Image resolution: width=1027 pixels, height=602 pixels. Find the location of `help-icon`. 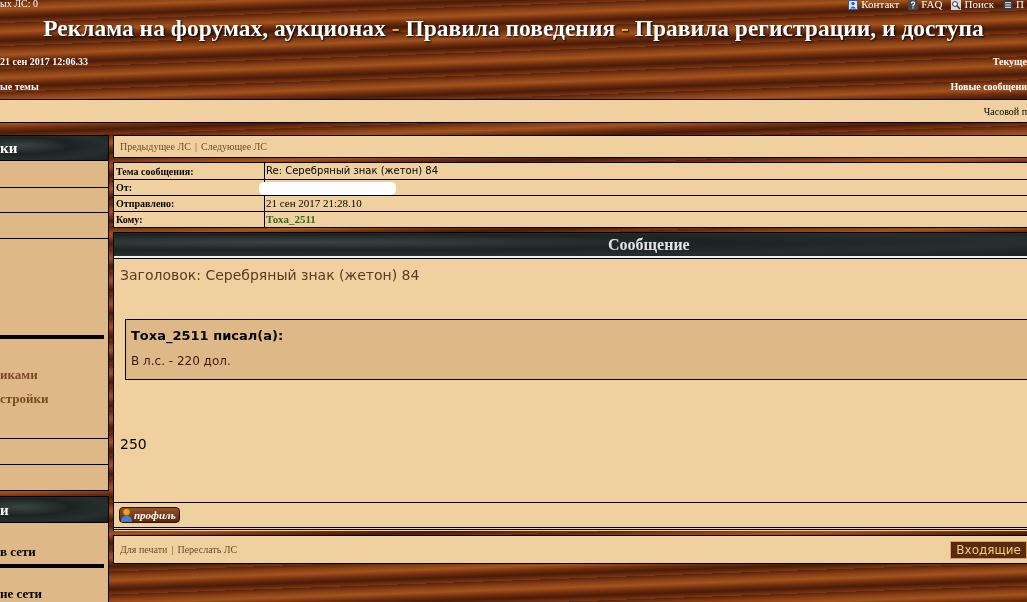

help-icon is located at coordinates (913, 5).